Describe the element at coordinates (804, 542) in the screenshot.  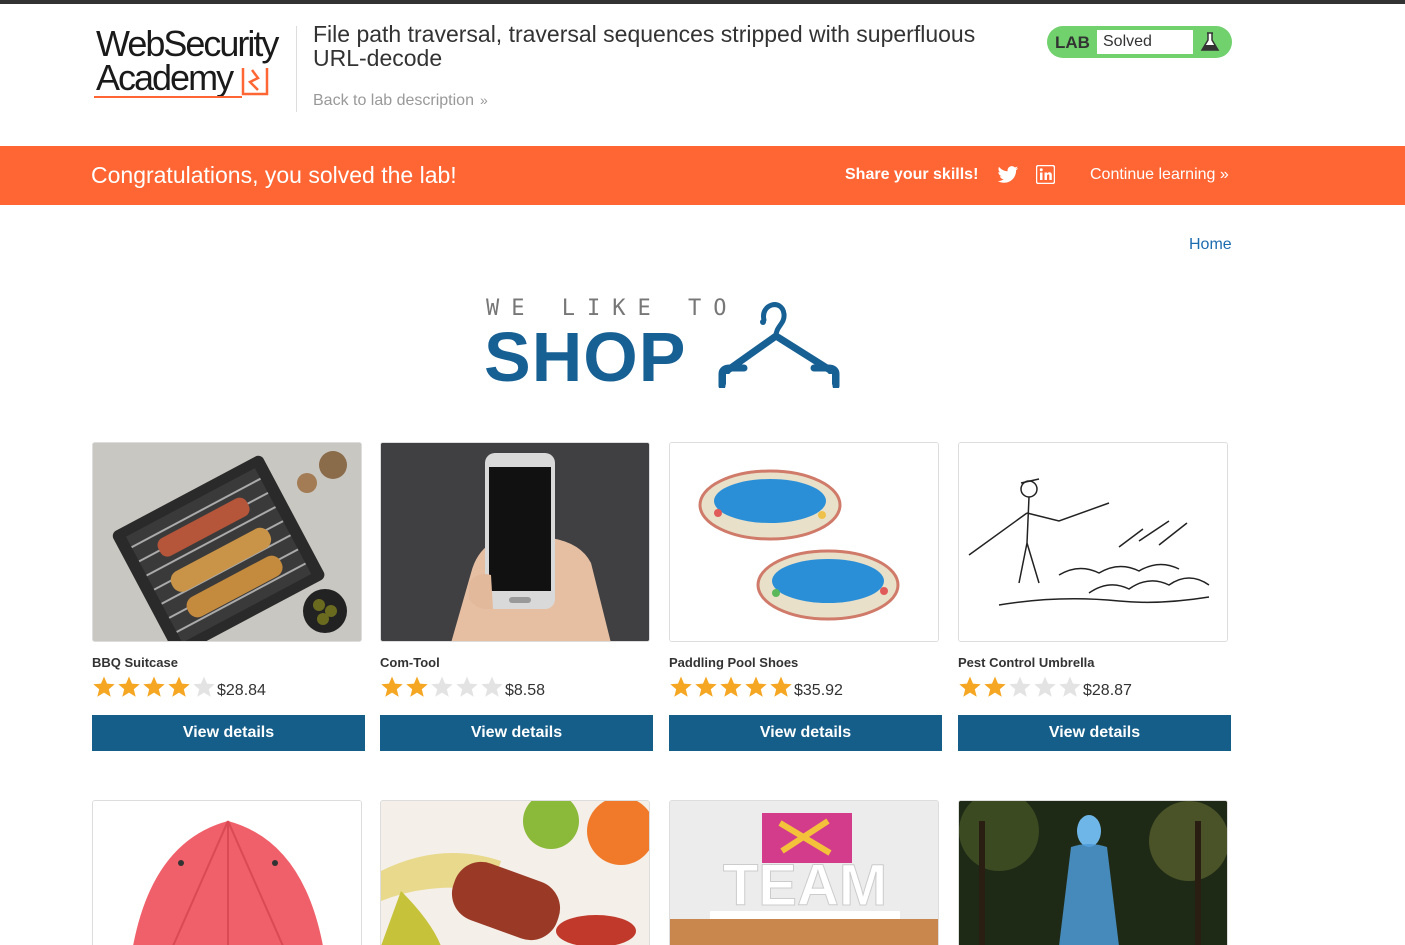
I see `product-image-paddling-pool` at that location.